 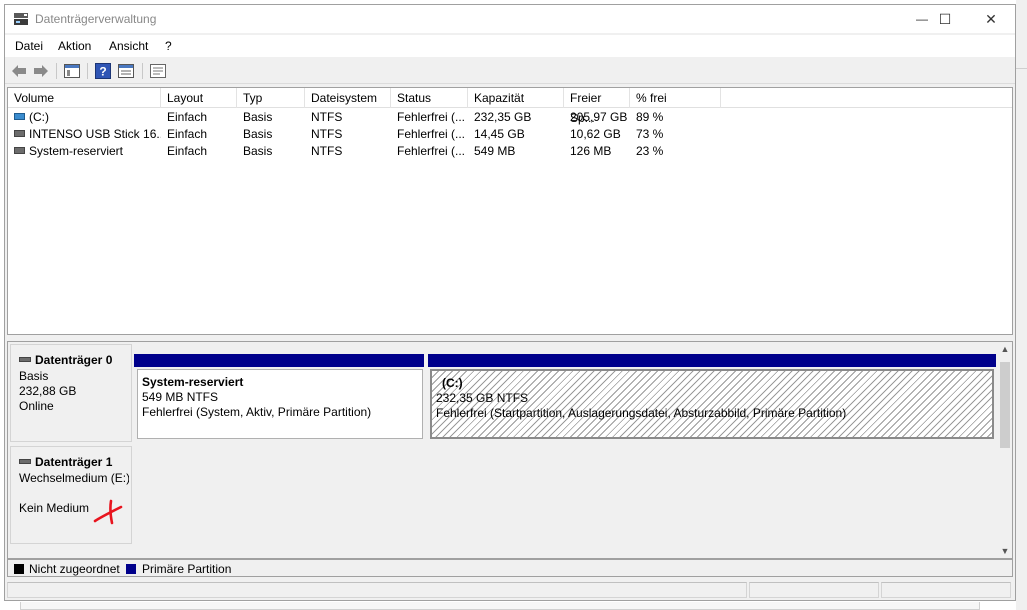 I want to click on disk-0-state: Online, so click(x=36, y=406).